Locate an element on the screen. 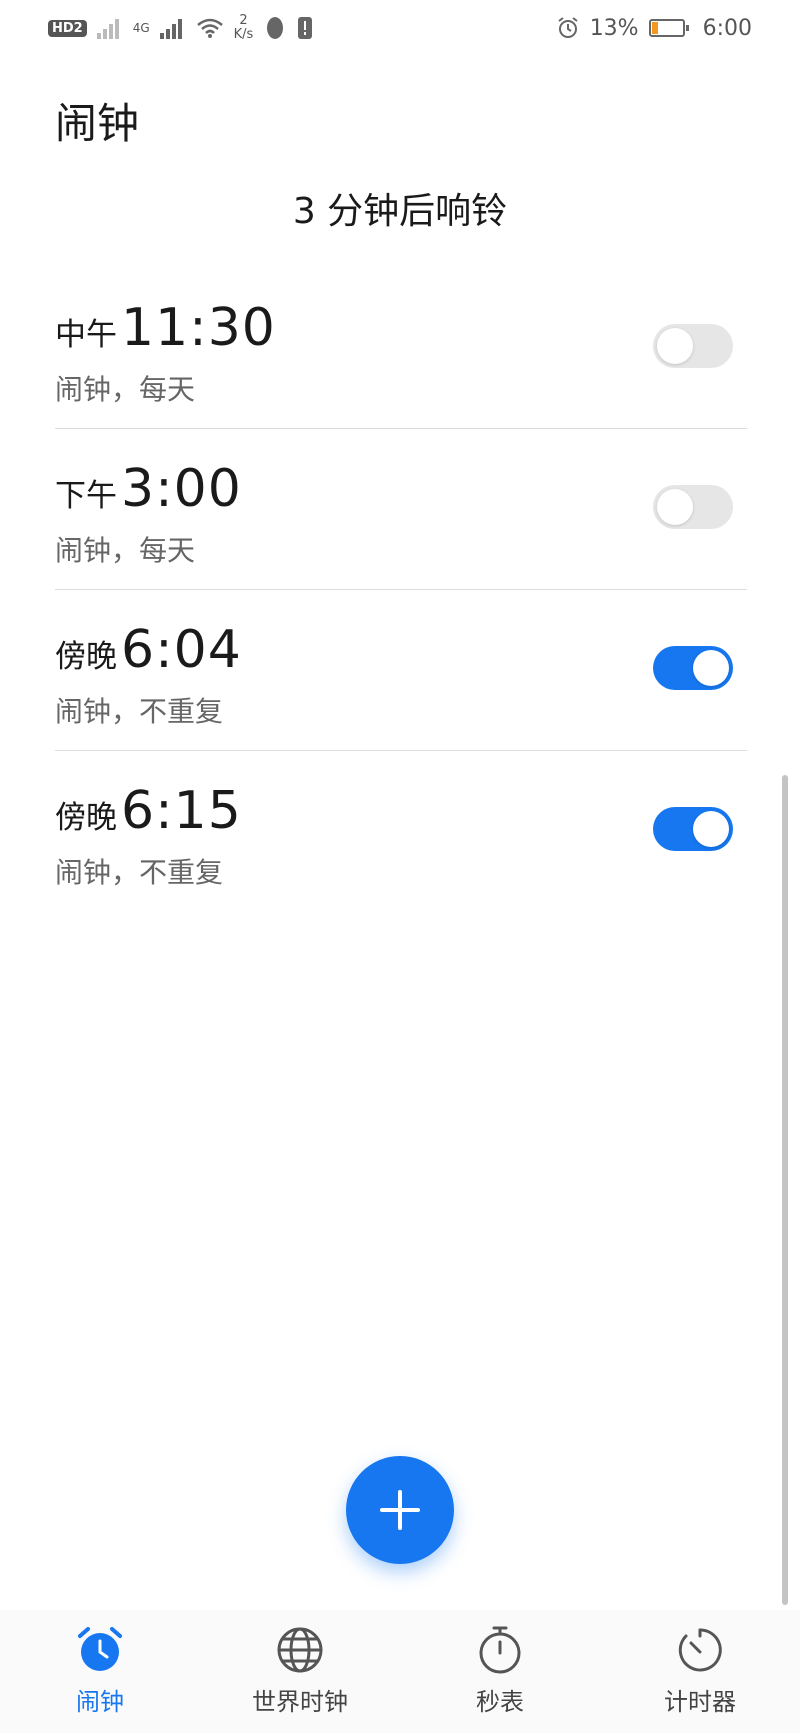 This screenshot has width=800, height=1733. alarm-clock-icon is located at coordinates (100, 1649).